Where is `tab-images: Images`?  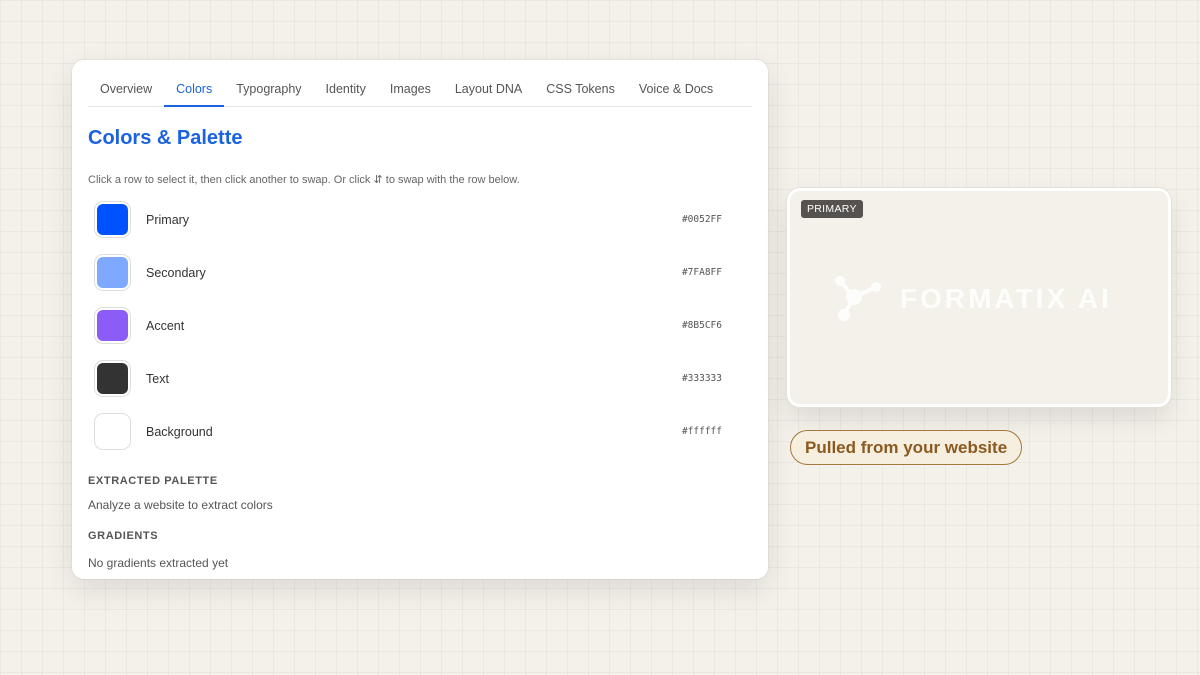 tab-images: Images is located at coordinates (410, 89).